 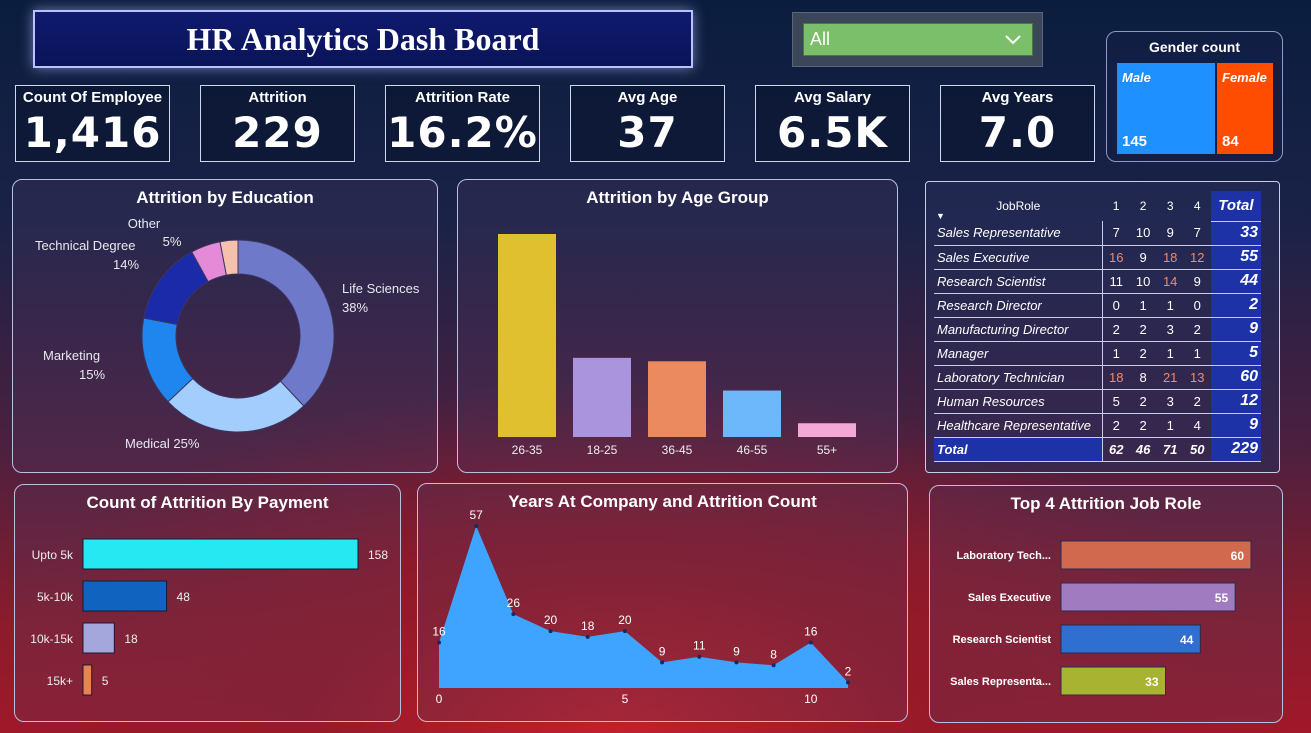 I want to click on years-data-label: 20, so click(x=551, y=620).